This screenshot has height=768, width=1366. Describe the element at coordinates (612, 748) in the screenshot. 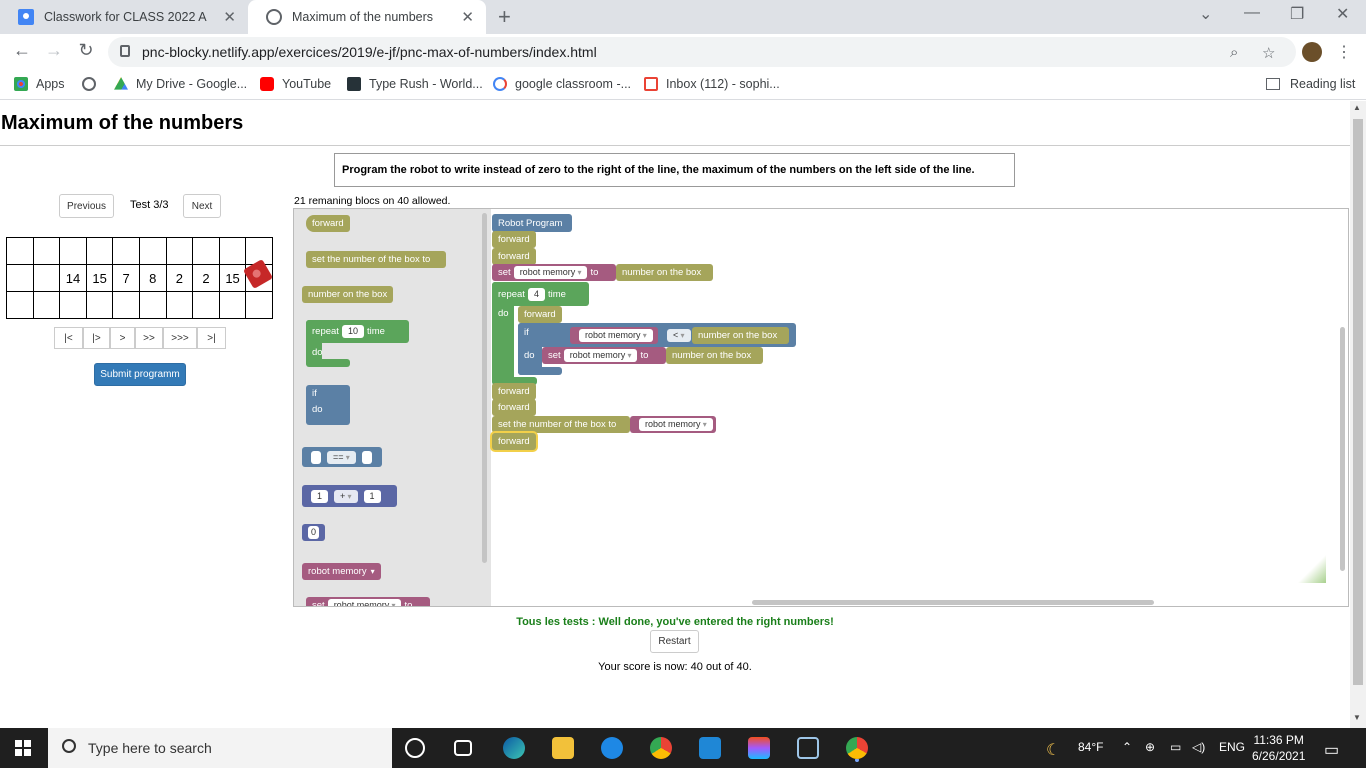

I see `skype-icon` at that location.